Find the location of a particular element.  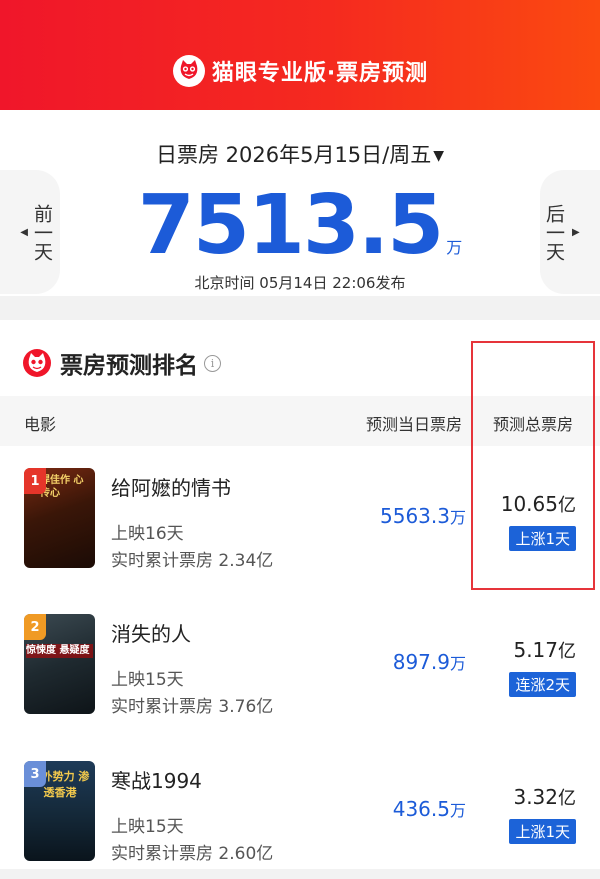

predicted-day-box: 436.5万 is located at coordinates (429, 809).